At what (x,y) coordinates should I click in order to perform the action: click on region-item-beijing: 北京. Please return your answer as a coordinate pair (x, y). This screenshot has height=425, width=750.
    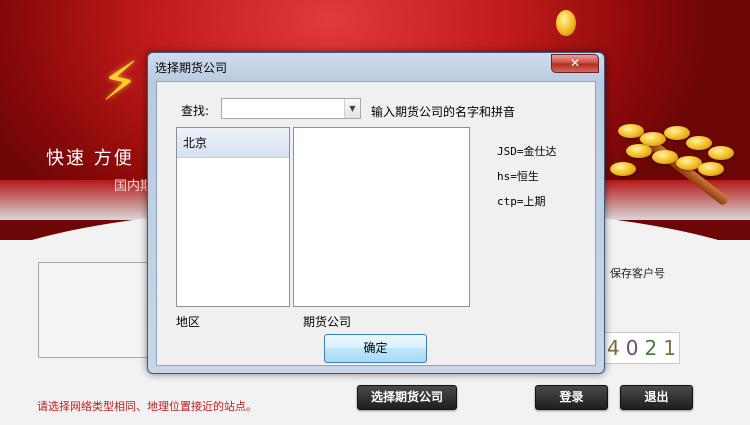
    Looking at the image, I should click on (233, 143).